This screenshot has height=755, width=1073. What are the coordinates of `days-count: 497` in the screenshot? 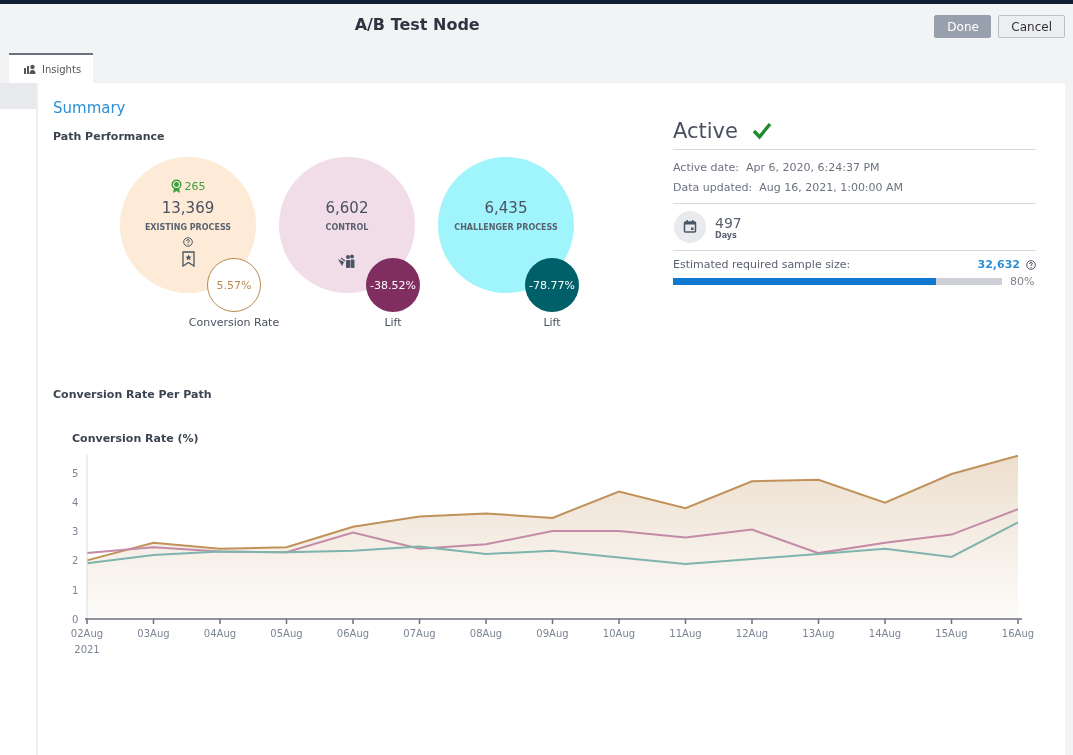 It's located at (728, 222).